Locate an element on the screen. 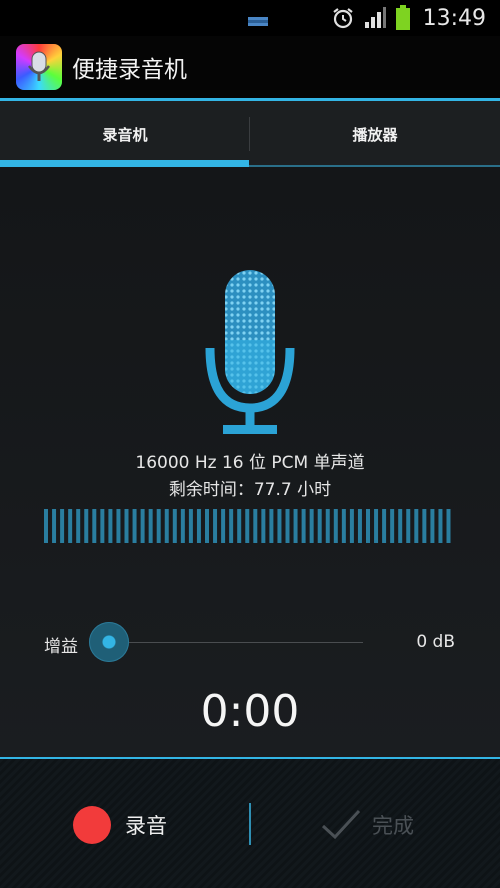 This screenshot has width=500, height=888. tab-recorder: 录音机 is located at coordinates (125, 134).